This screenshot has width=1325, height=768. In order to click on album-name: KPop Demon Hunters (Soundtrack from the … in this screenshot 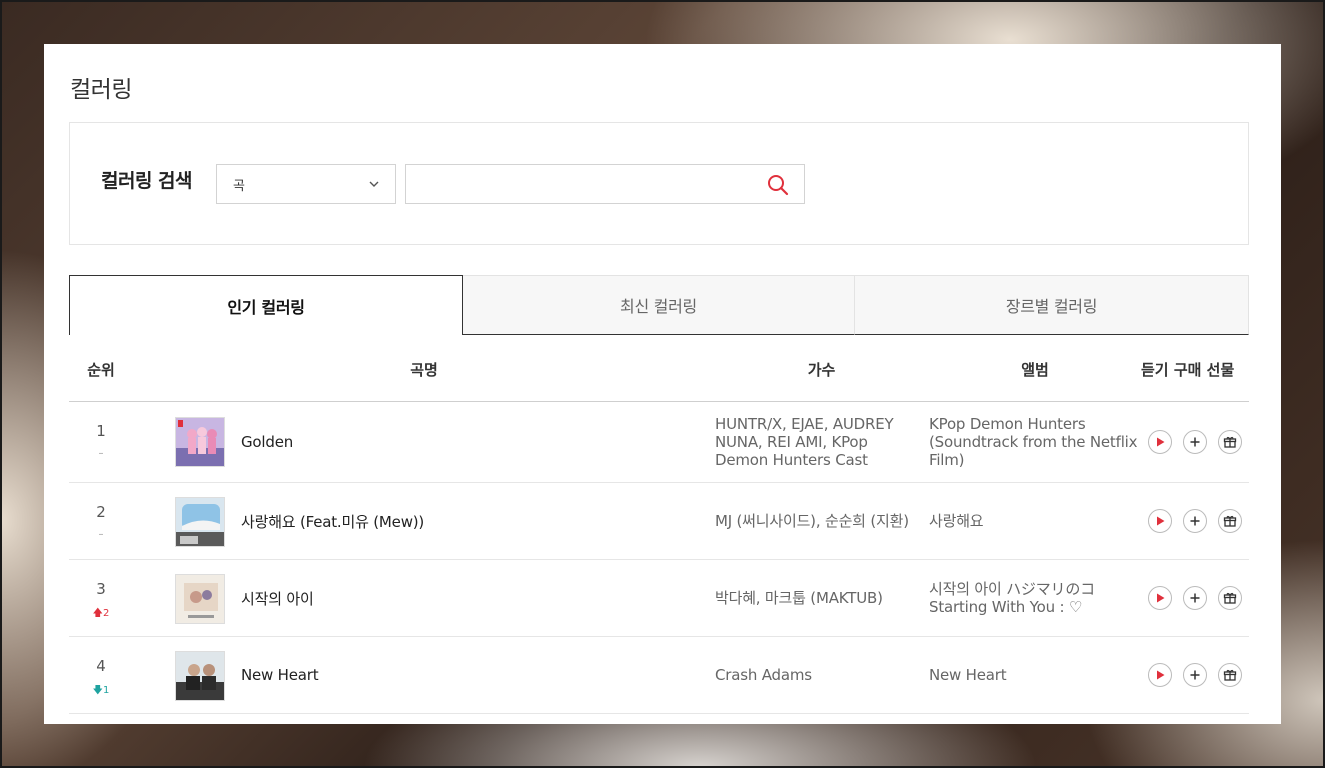, I will do `click(1035, 442)`.